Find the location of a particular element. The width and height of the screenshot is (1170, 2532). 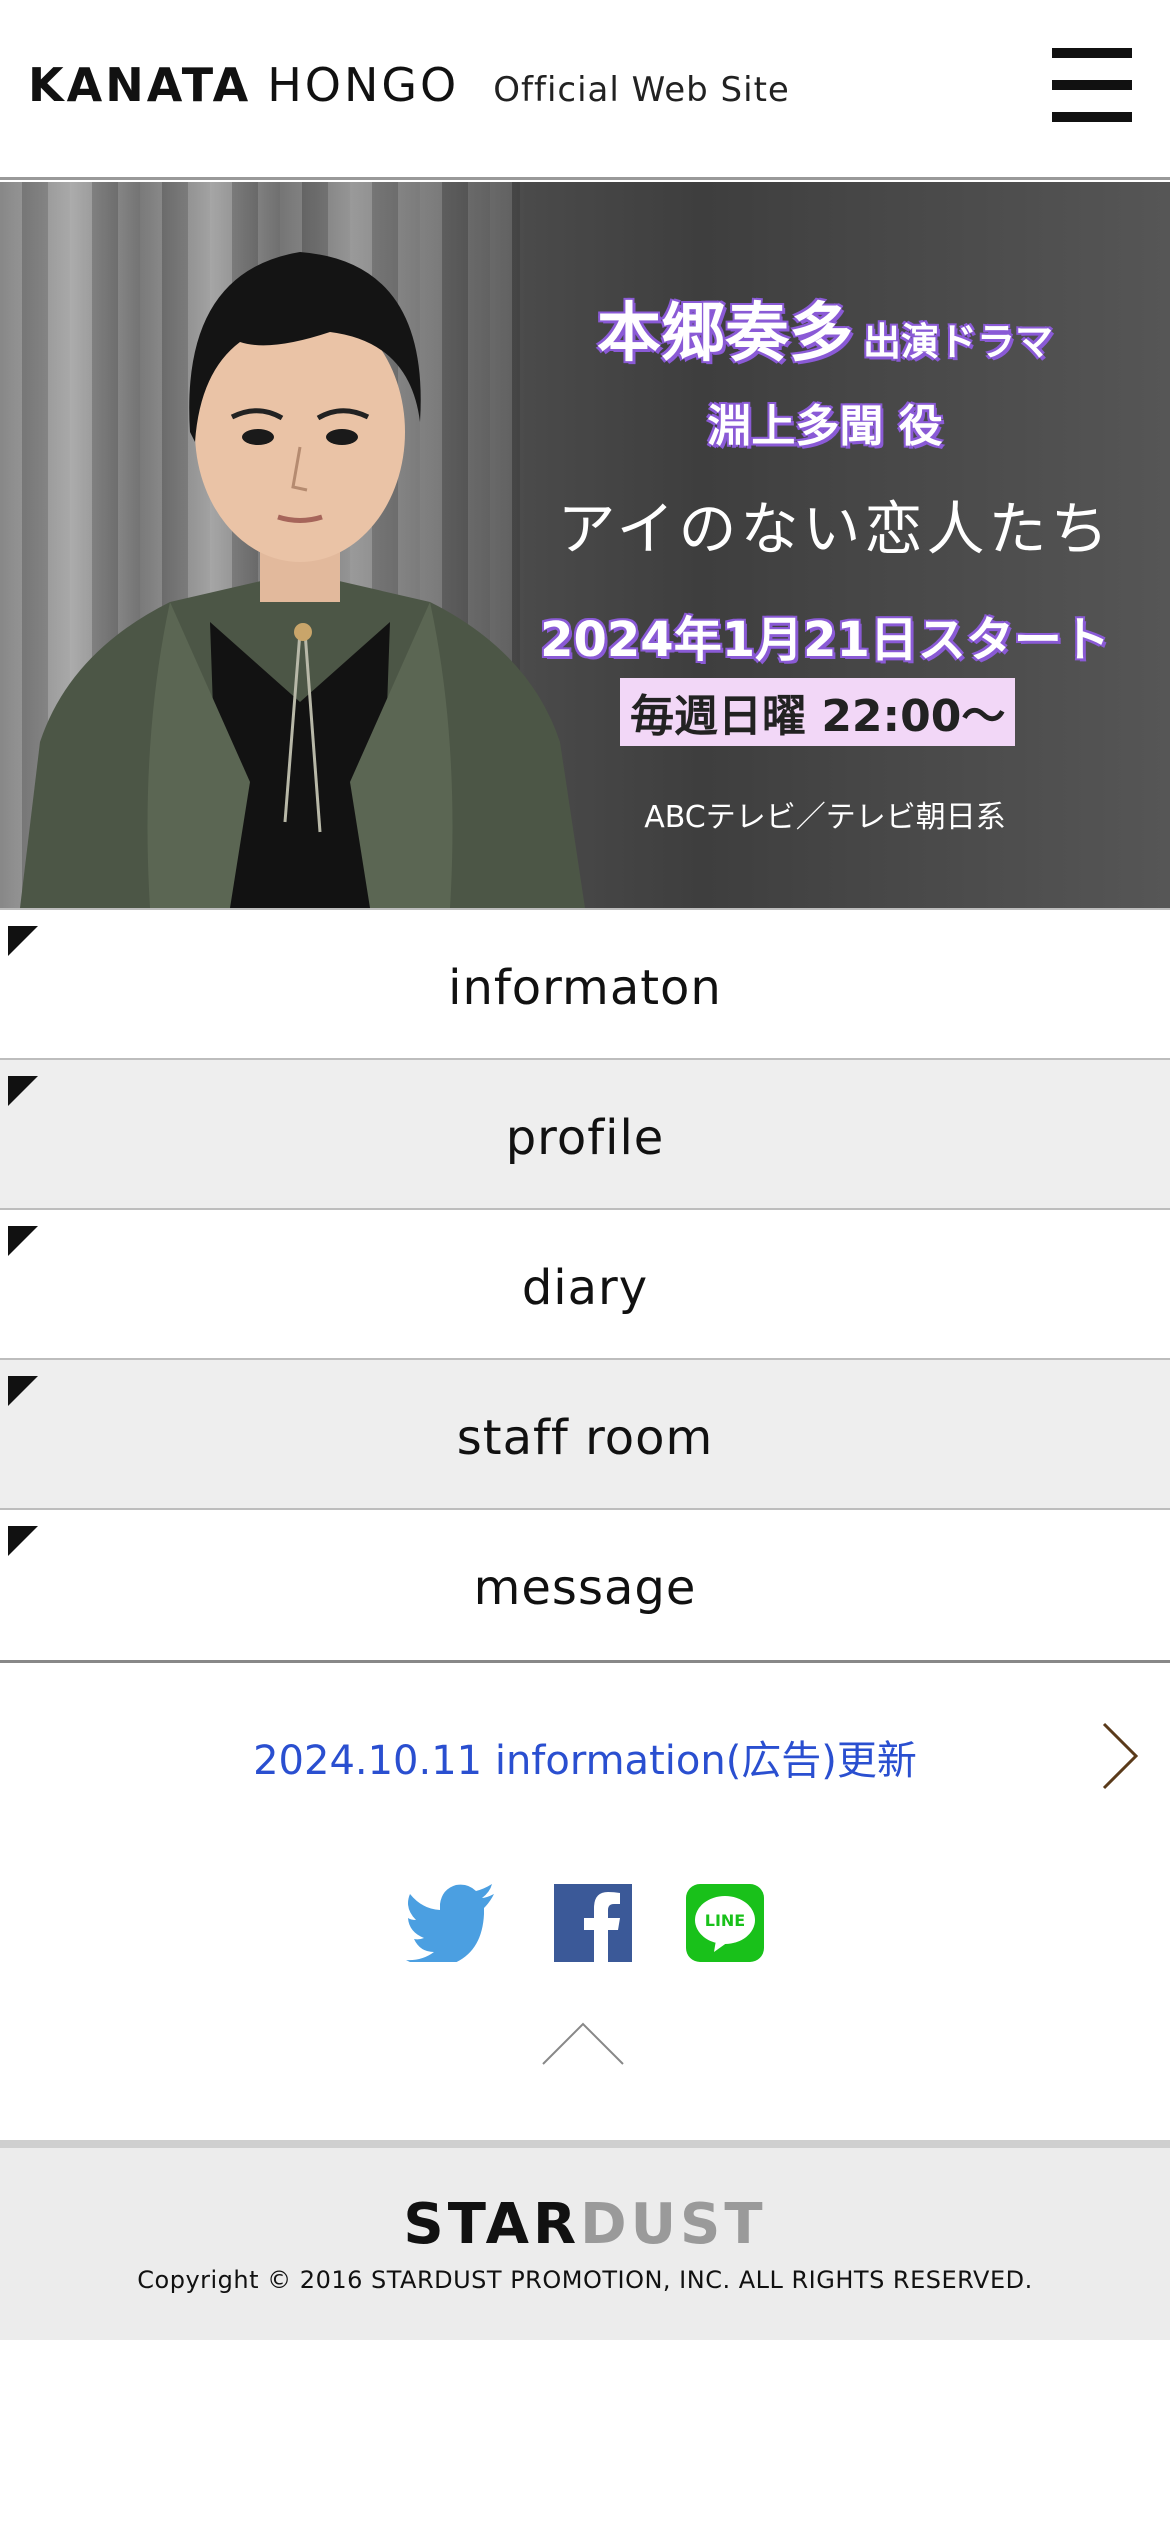

banner-name-suffix: 出演ドラマ is located at coordinates (957, 342).